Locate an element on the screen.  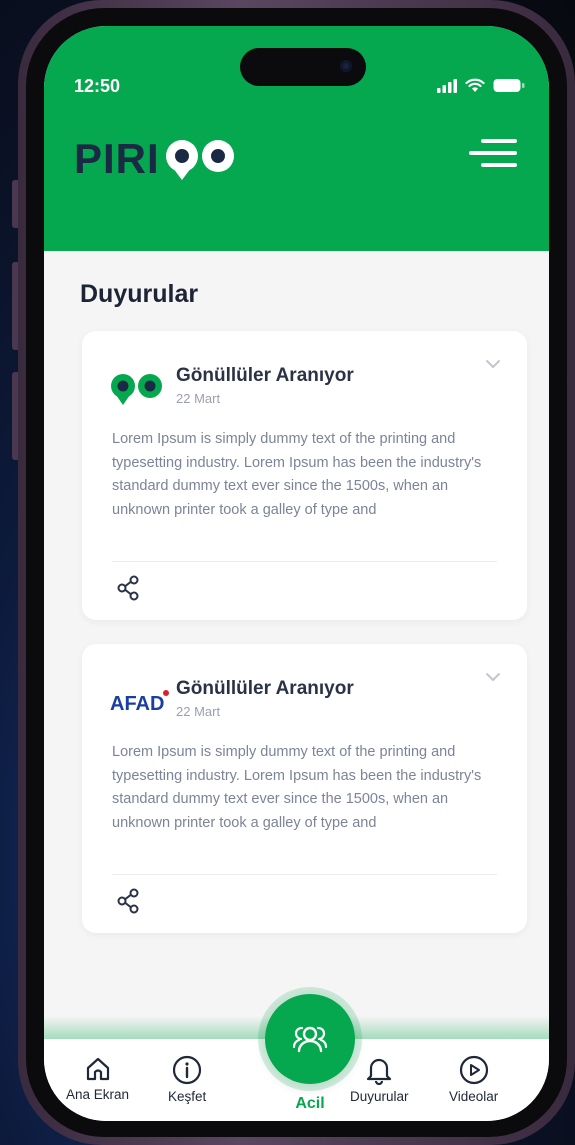
logo-text: PIRI is located at coordinates (117, 158).